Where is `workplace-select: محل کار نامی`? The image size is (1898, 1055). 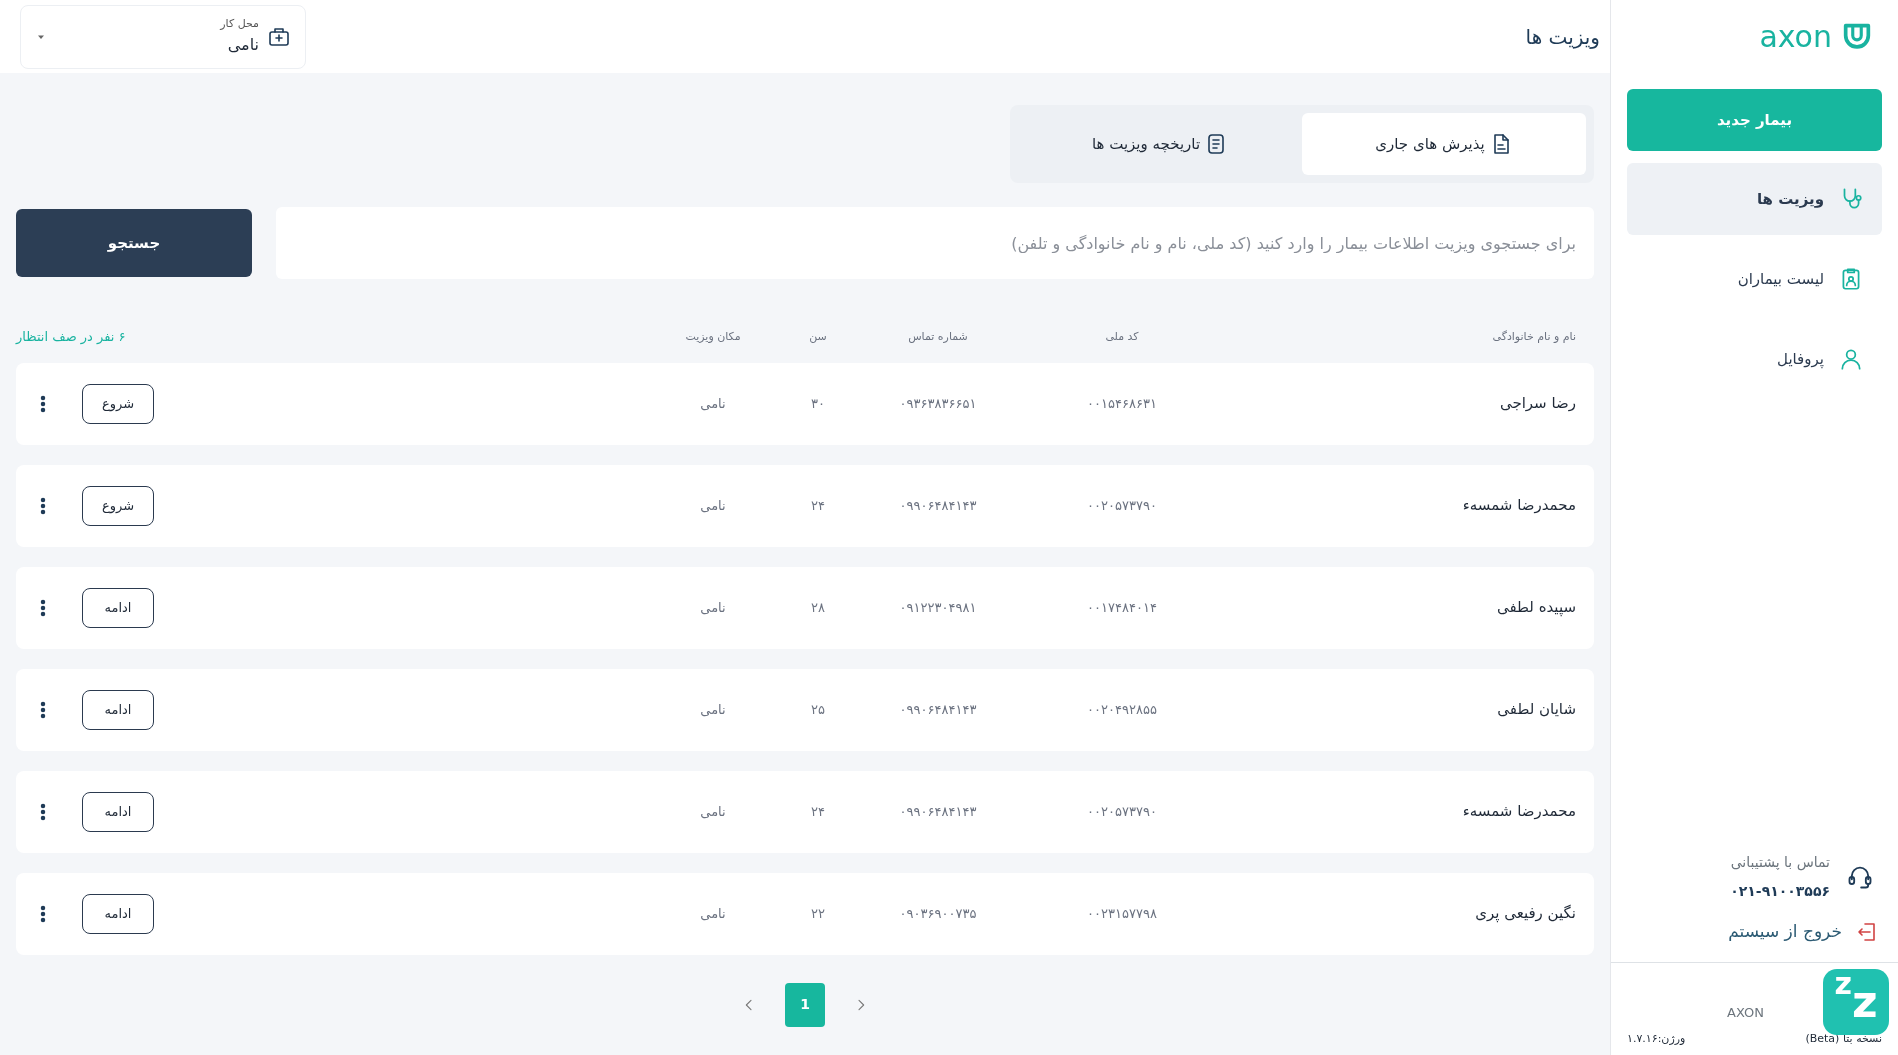 workplace-select: محل کار نامی is located at coordinates (163, 36).